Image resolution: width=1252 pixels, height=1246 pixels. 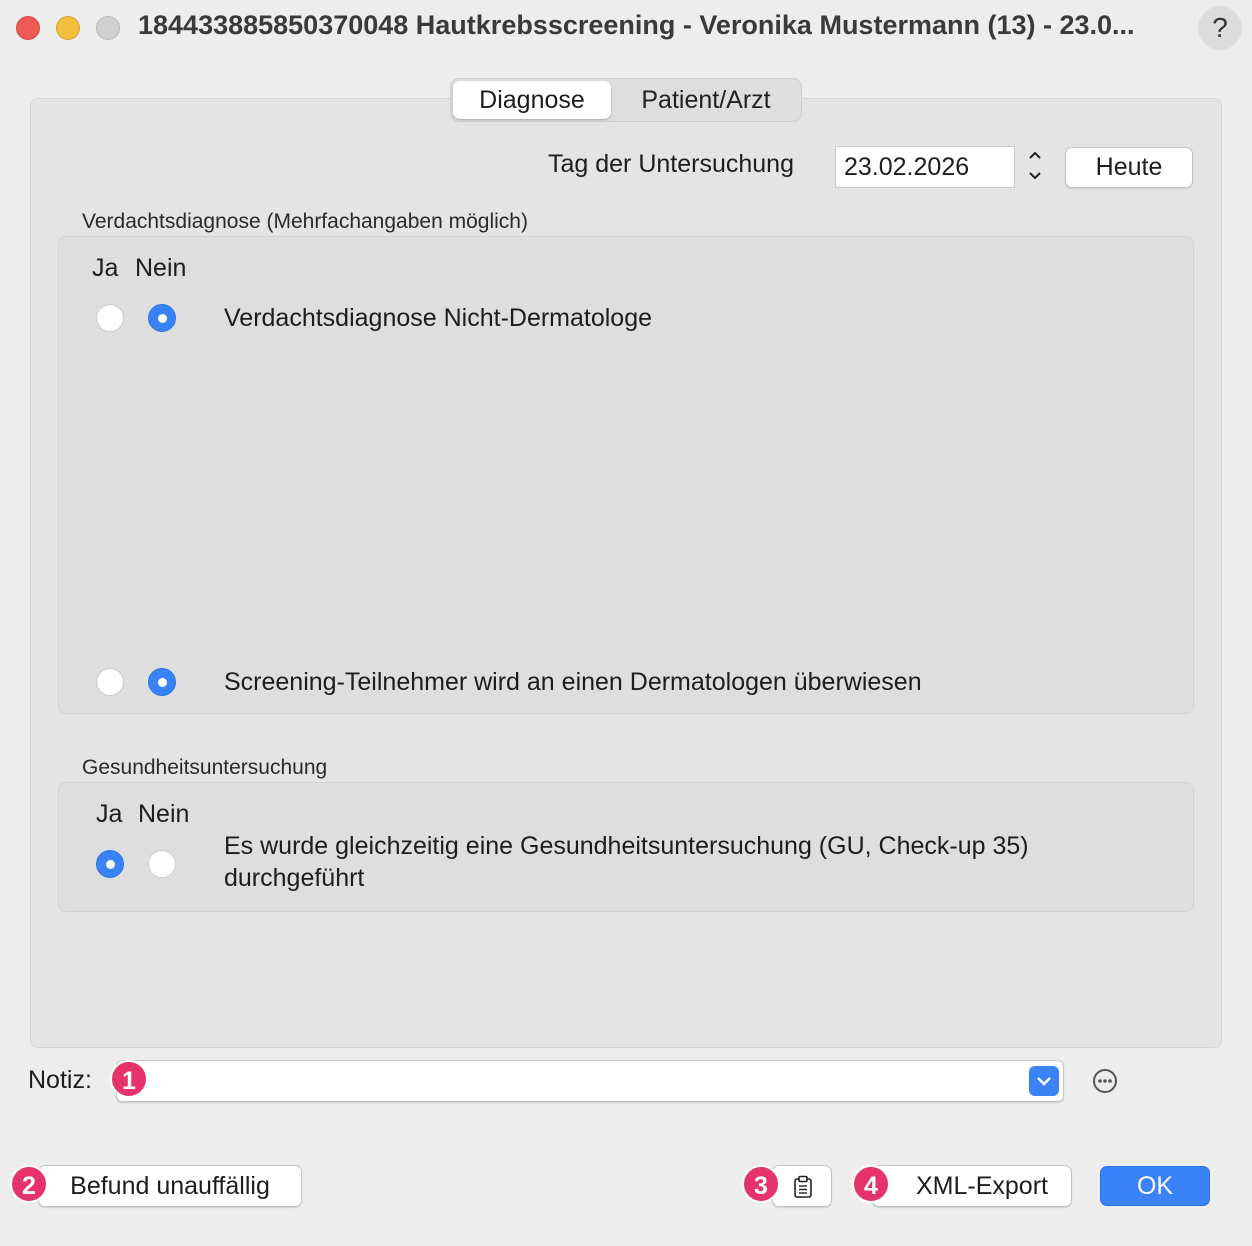 I want to click on annotation-badge-3: 3, so click(x=761, y=1184).